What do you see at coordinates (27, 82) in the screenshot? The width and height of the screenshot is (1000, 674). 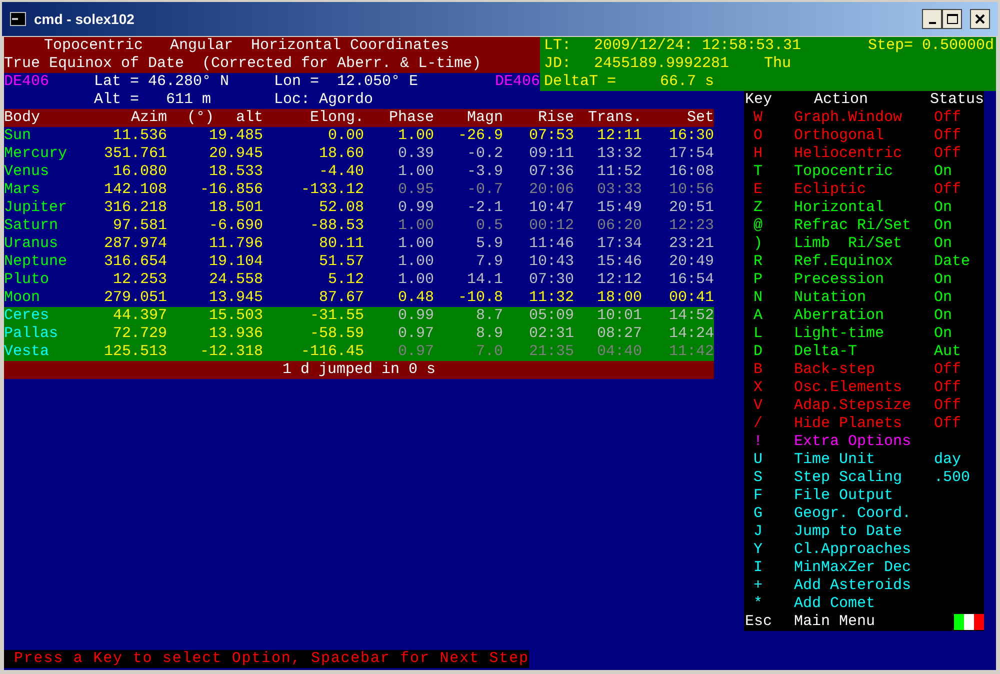 I see `ephemeris-label: DE406` at bounding box center [27, 82].